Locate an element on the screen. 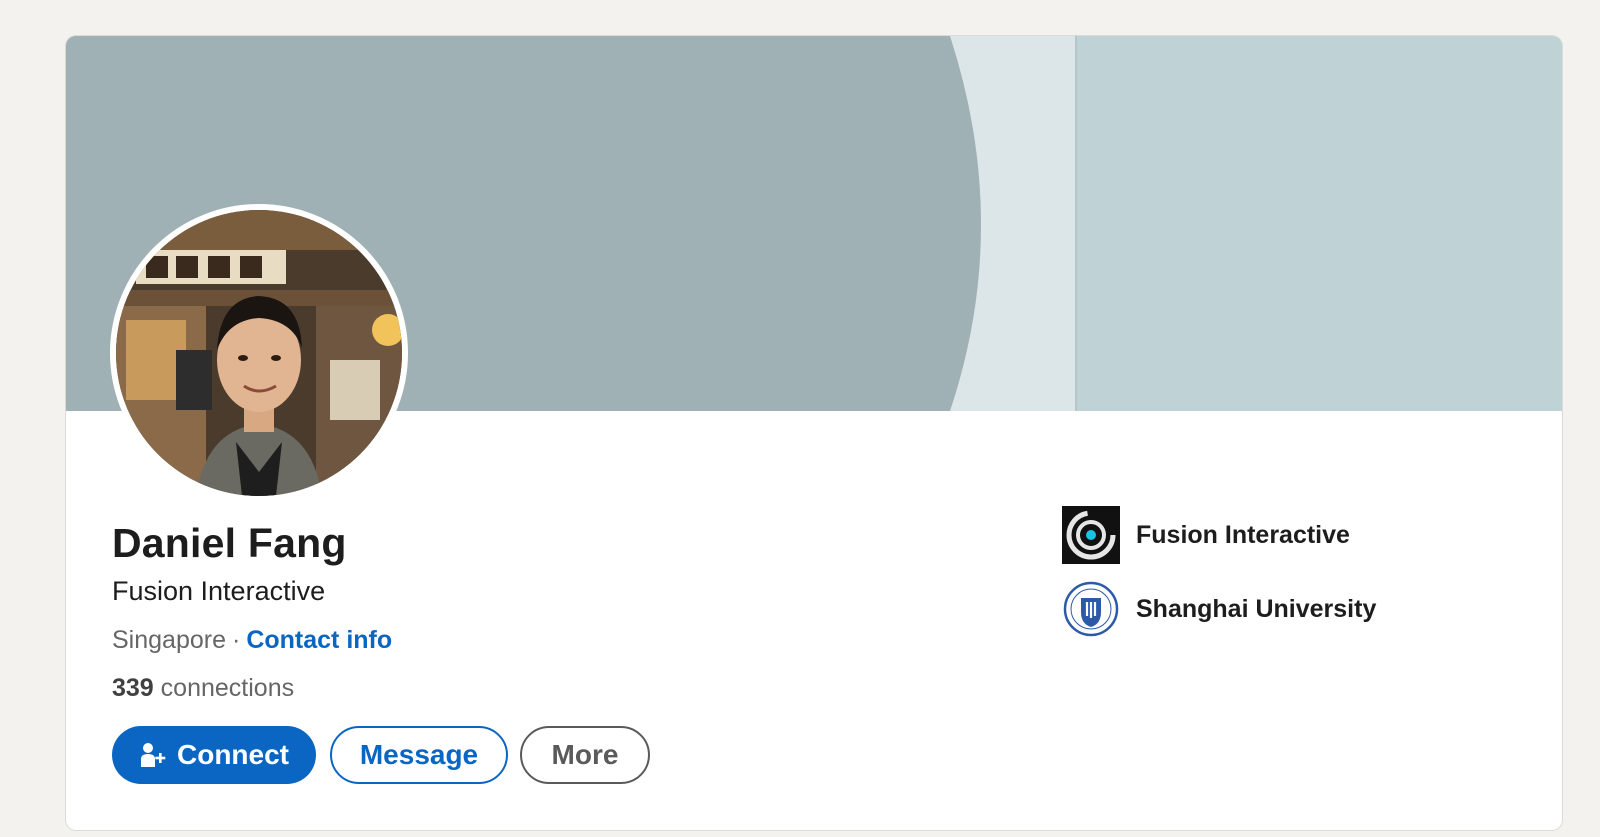  profile-photo-image is located at coordinates (259, 353).